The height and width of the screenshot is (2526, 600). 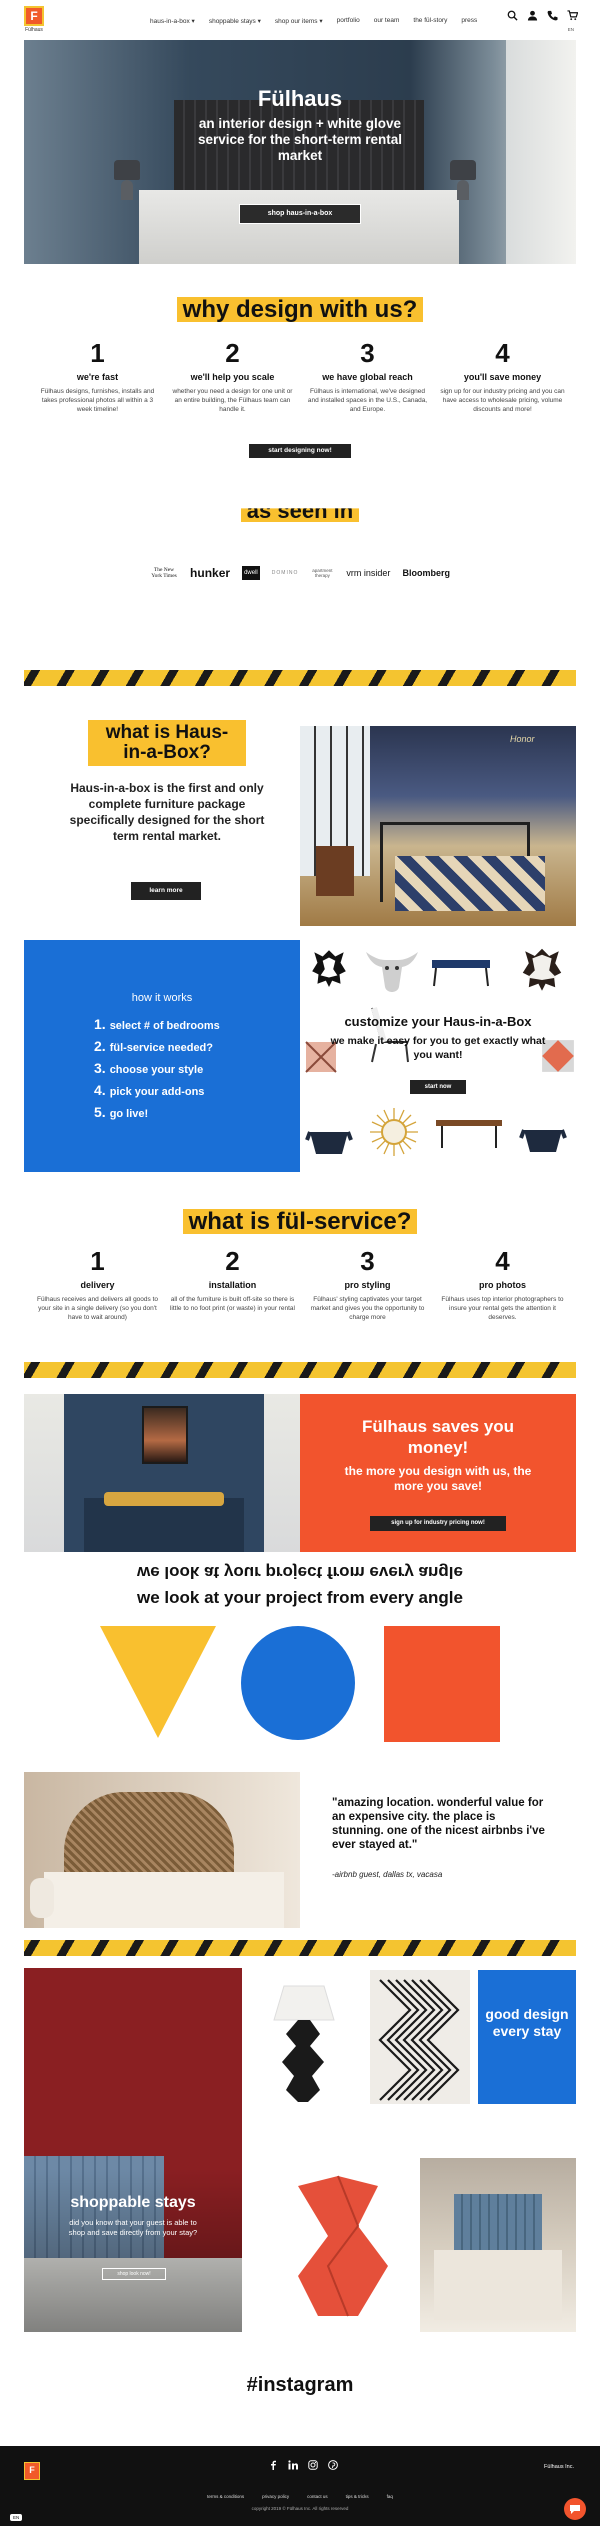 I want to click on nav-label: haus-in-a-box, so click(x=170, y=21).